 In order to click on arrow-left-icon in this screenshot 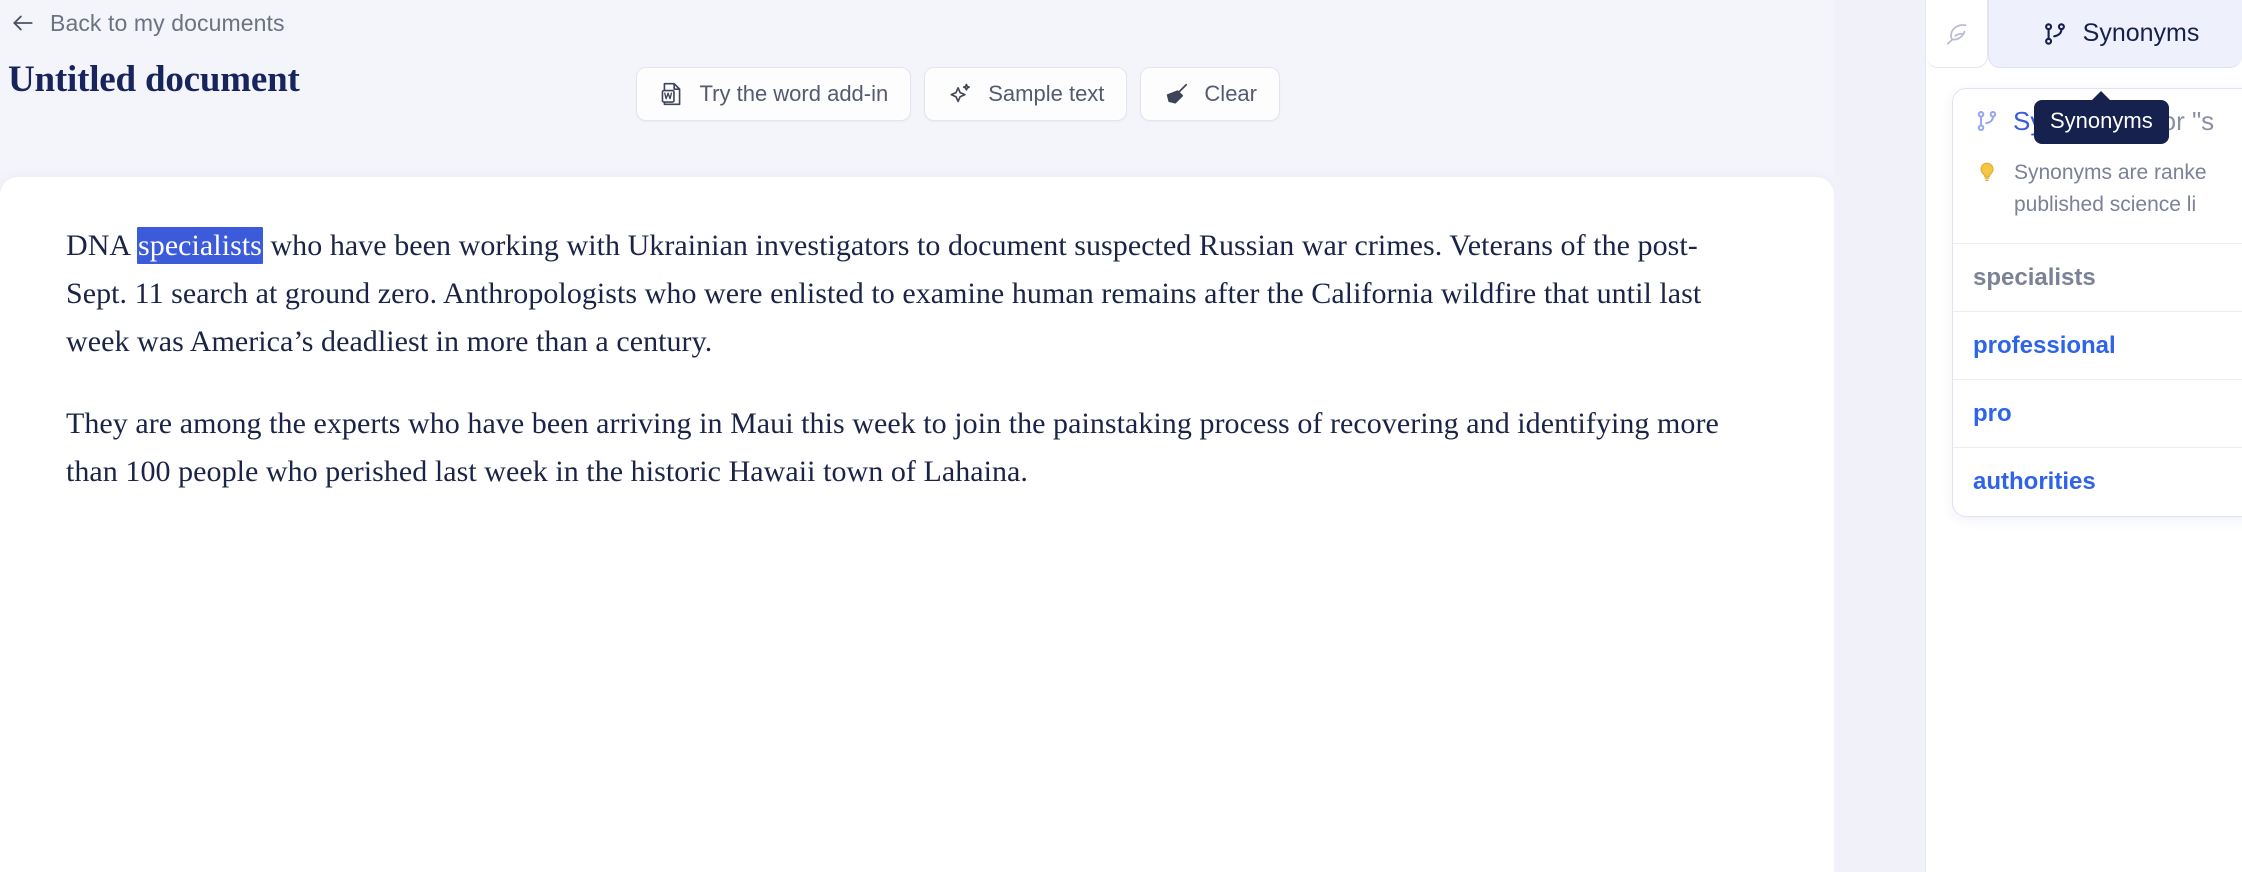, I will do `click(23, 23)`.